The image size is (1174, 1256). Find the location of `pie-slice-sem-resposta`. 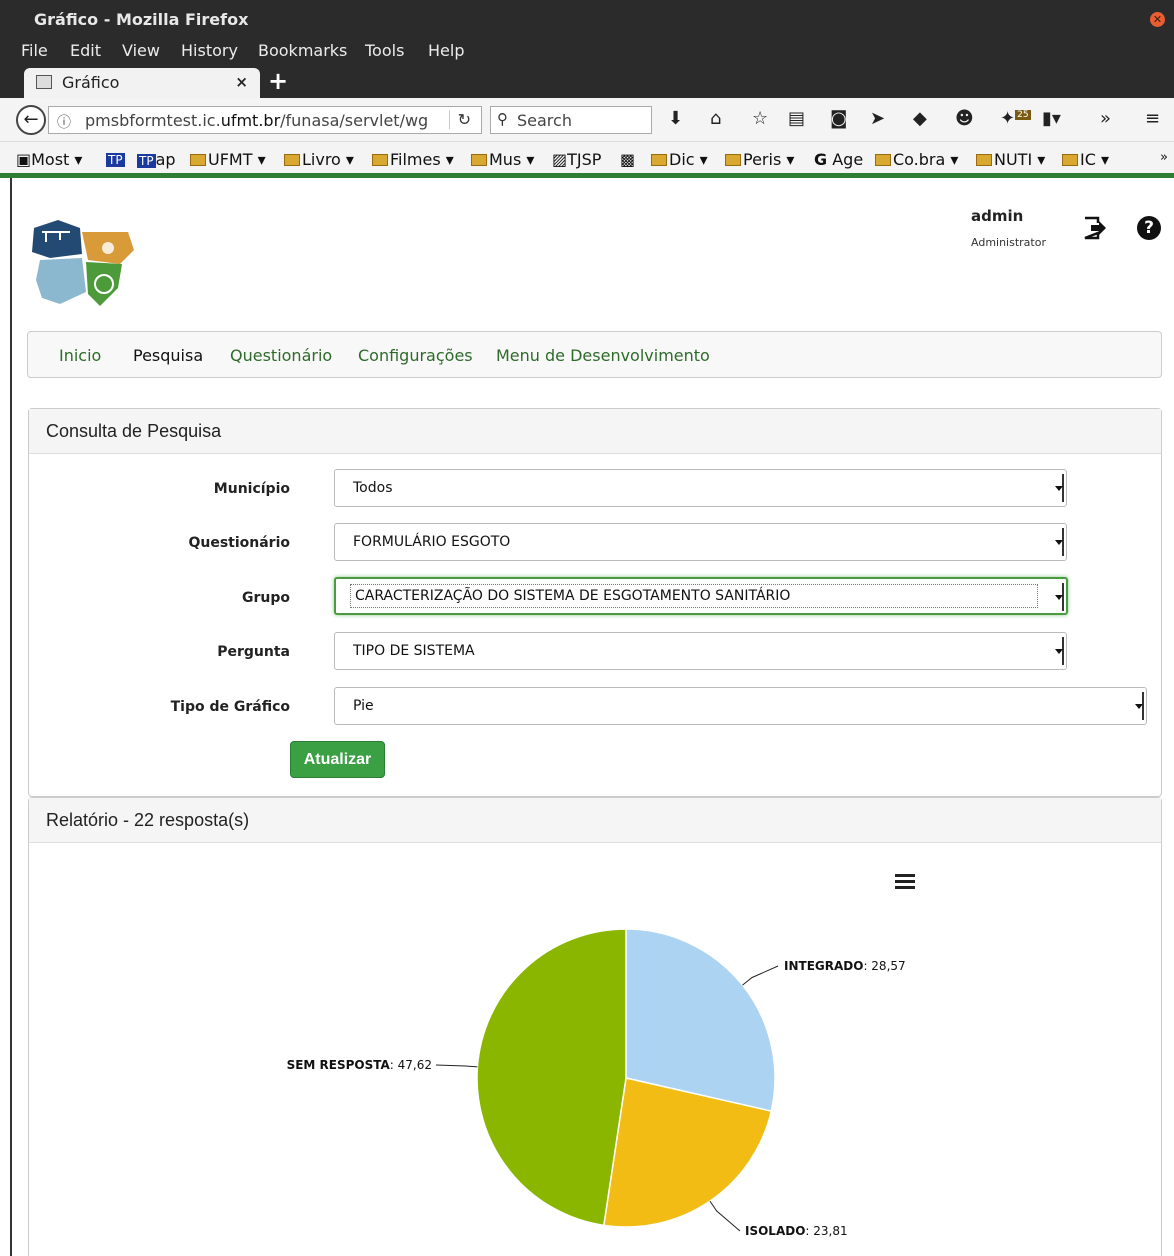

pie-slice-sem-resposta is located at coordinates (551, 1077).